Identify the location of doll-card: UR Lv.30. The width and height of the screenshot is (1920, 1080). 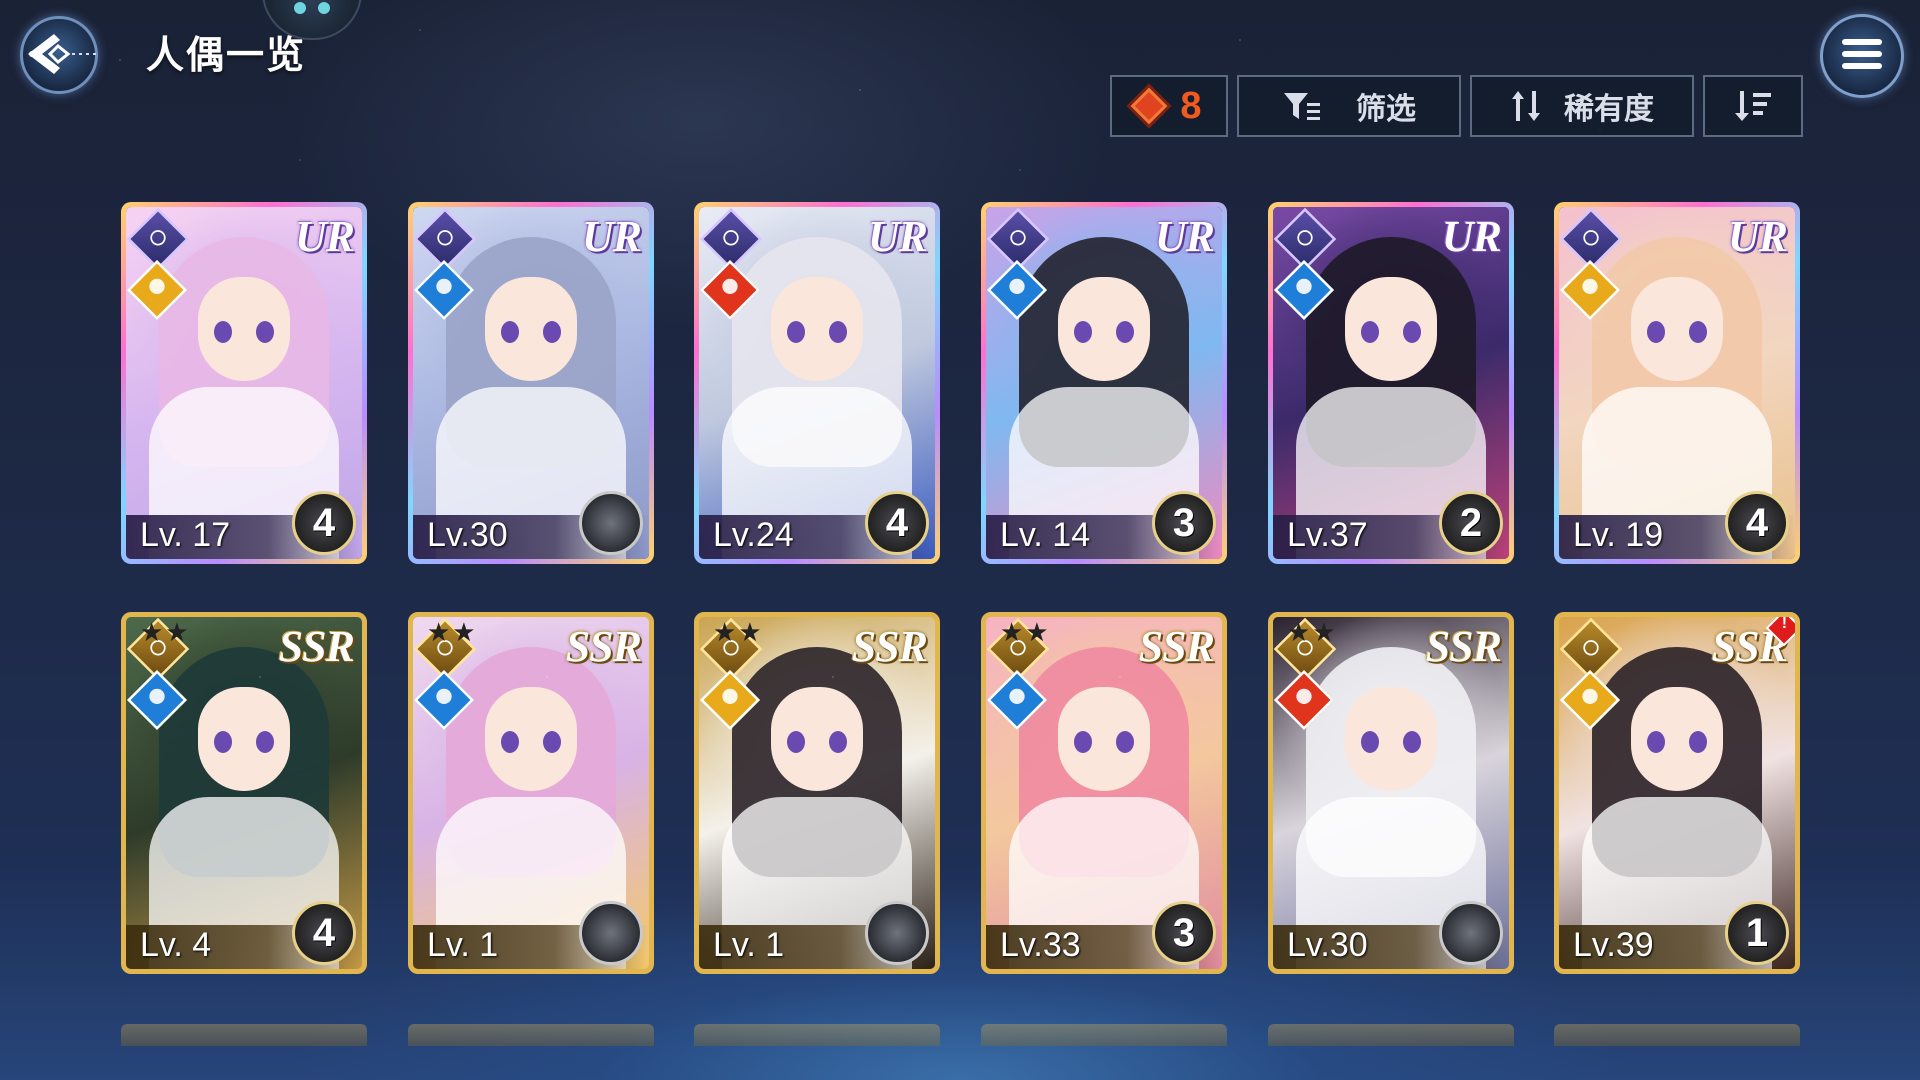
(531, 383).